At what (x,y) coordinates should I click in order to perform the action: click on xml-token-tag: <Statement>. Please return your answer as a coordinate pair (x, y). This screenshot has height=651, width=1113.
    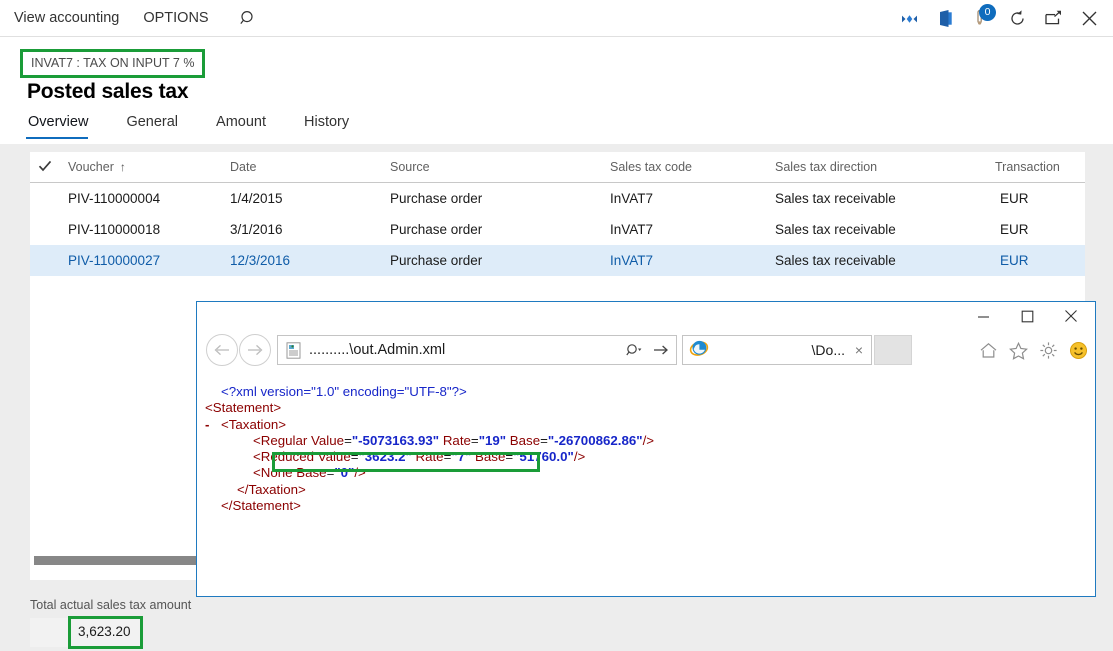
    Looking at the image, I should click on (243, 408).